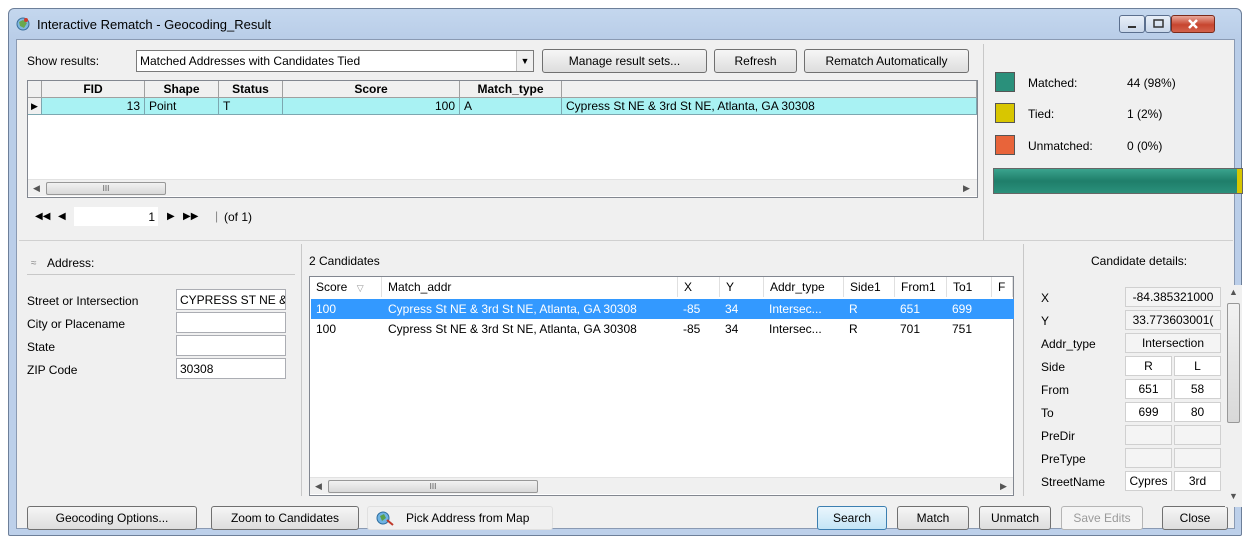 This screenshot has width=1250, height=543. Describe the element at coordinates (502, 187) in the screenshot. I see `results-horizontal-scrollbar: ◀ III ▶` at that location.